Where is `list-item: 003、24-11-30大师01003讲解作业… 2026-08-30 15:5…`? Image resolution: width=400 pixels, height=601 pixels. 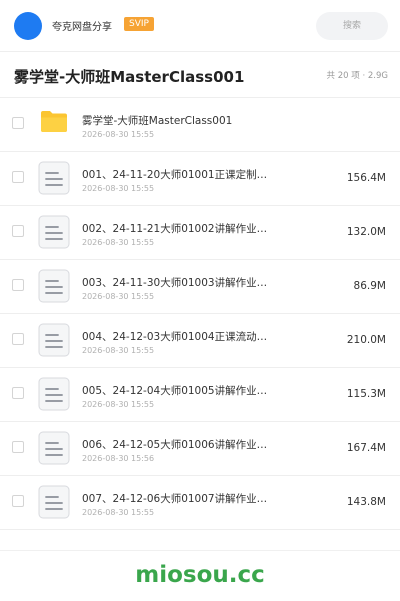
list-item: 003、24-11-30大师01003讲解作业… 2026-08-30 15:5… is located at coordinates (200, 287).